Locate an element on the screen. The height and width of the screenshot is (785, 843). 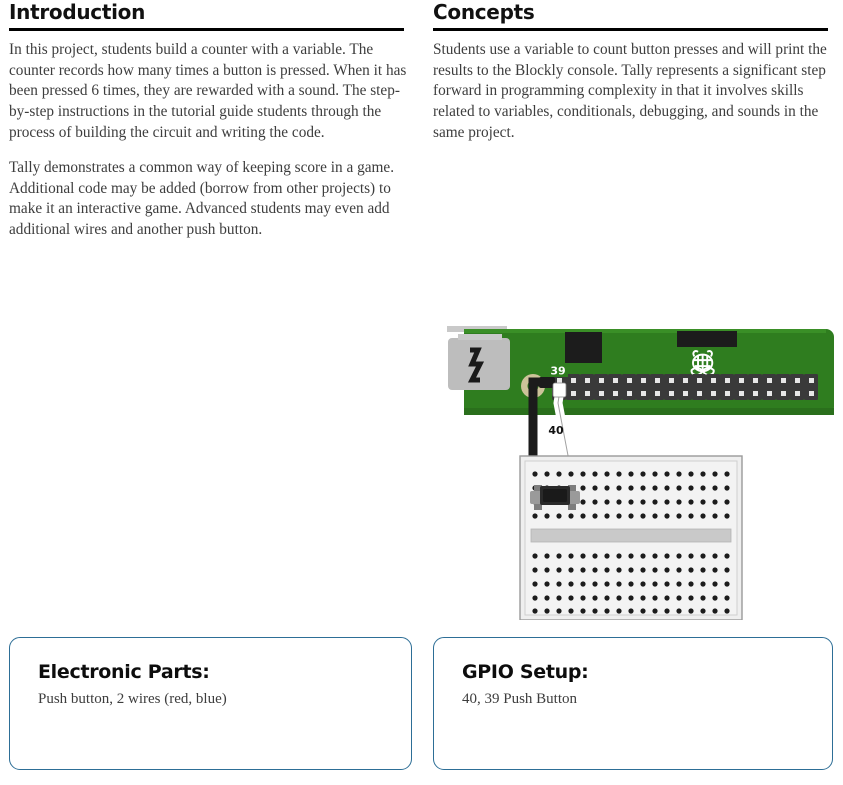
wire-label-39-text: 39 is located at coordinates (557, 371).